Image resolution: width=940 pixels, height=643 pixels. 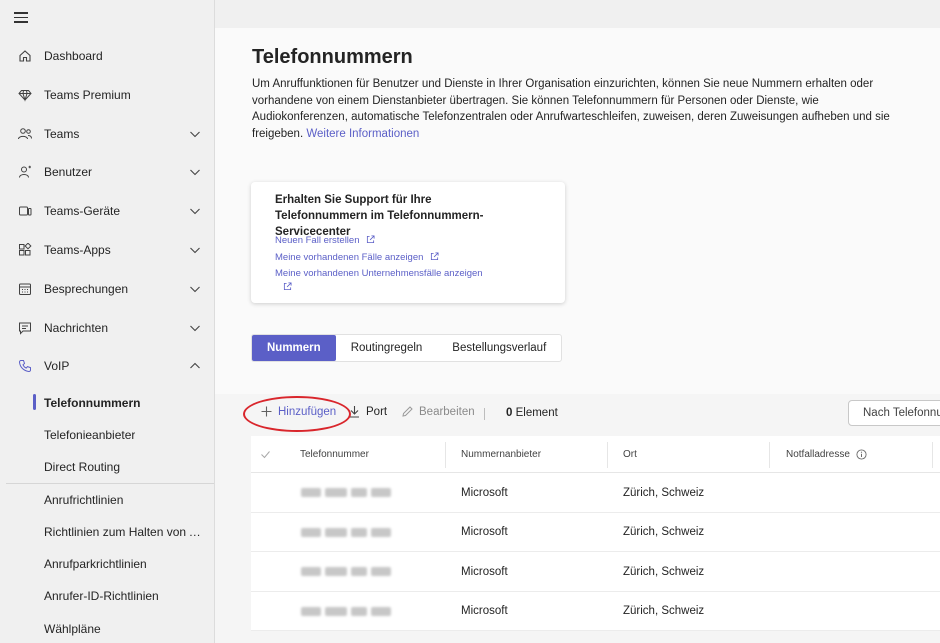 I want to click on toolbar-divider, so click(x=484, y=414).